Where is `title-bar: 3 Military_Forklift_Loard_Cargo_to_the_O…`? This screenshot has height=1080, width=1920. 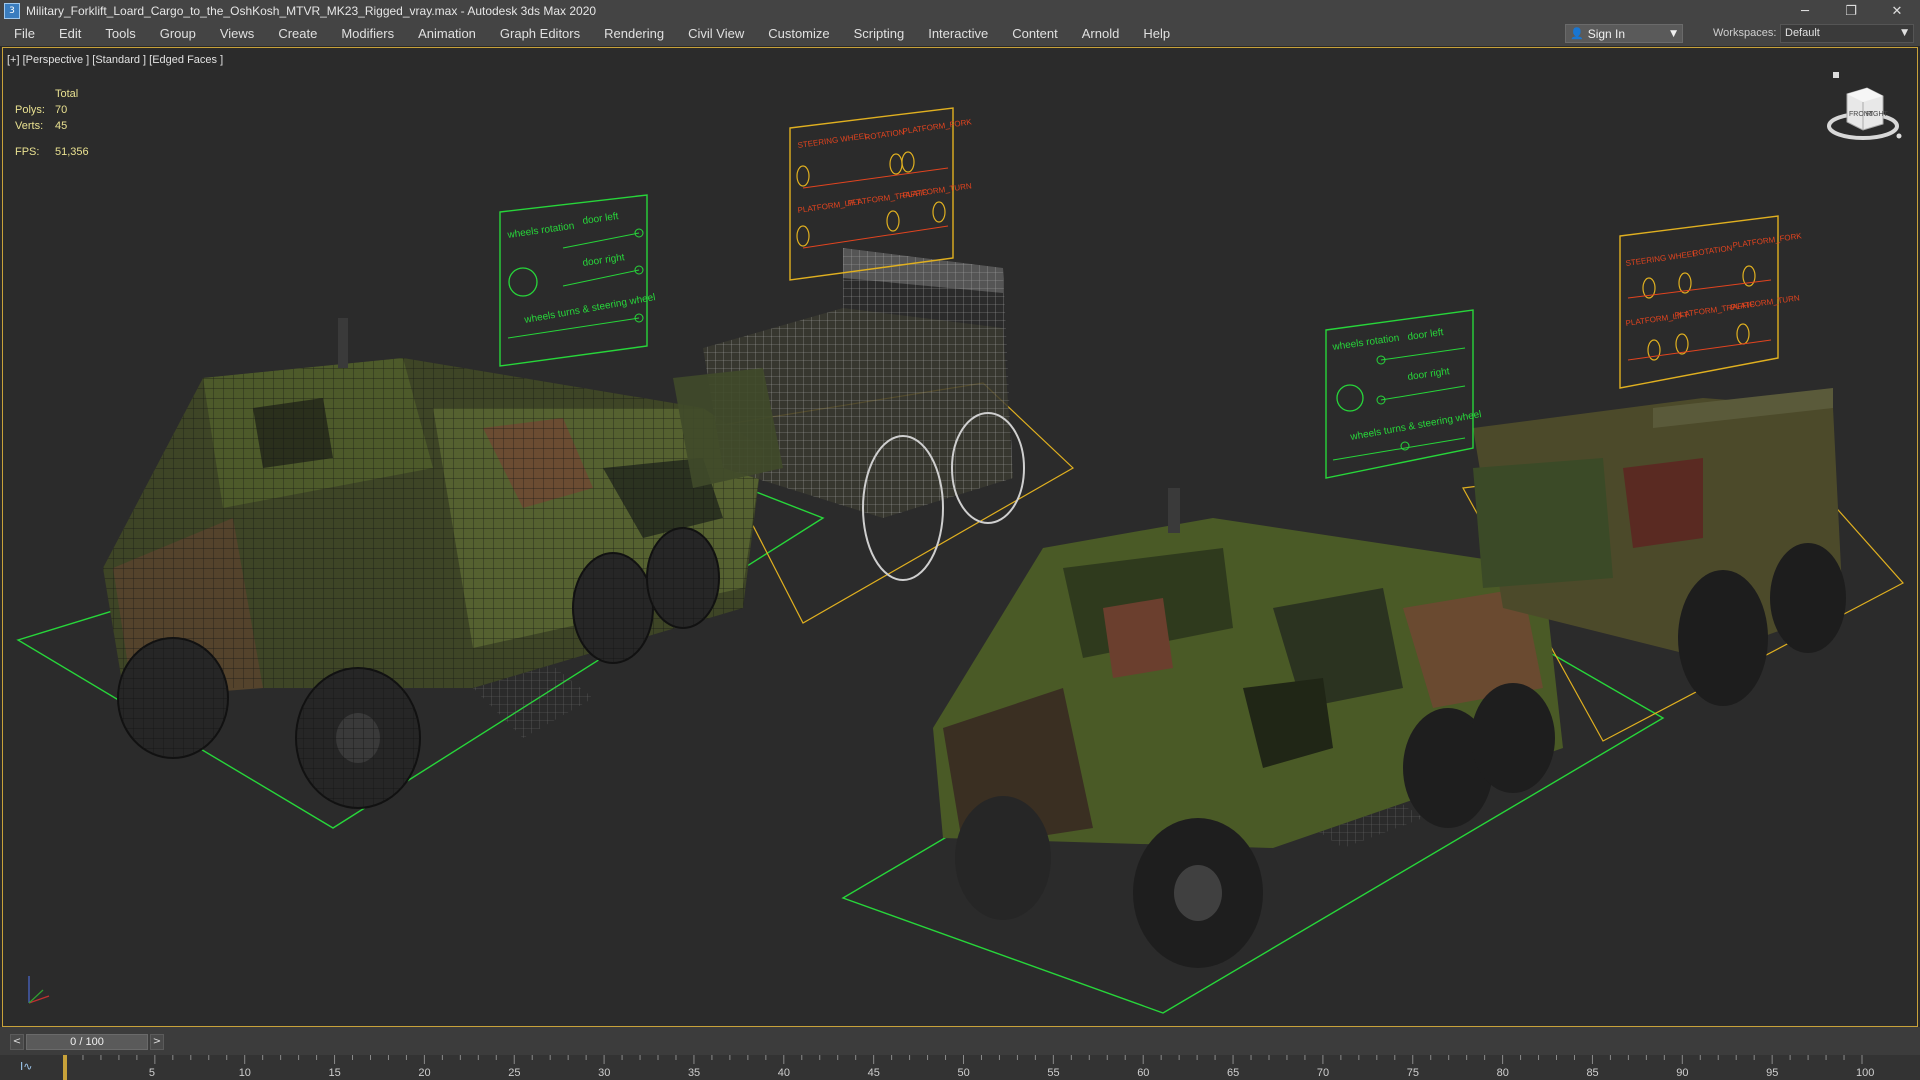 title-bar: 3 Military_Forklift_Loard_Cargo_to_the_O… is located at coordinates (960, 11).